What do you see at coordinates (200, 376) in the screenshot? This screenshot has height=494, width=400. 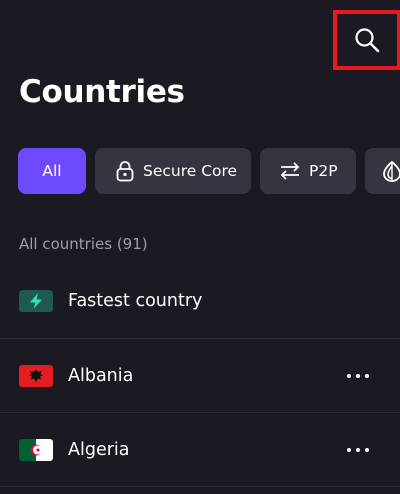 I see `list-item-albania: Albania` at bounding box center [200, 376].